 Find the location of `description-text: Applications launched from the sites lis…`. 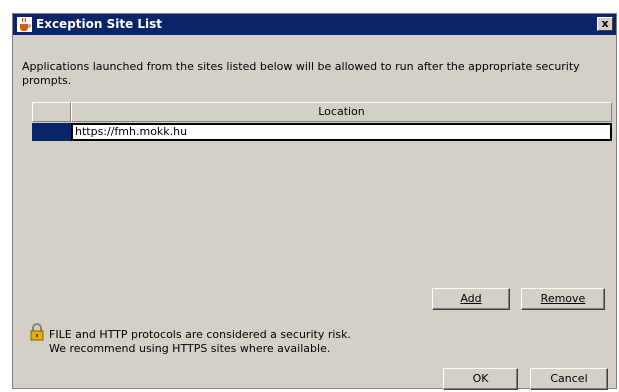

description-text: Applications launched from the sites lis… is located at coordinates (301, 73).